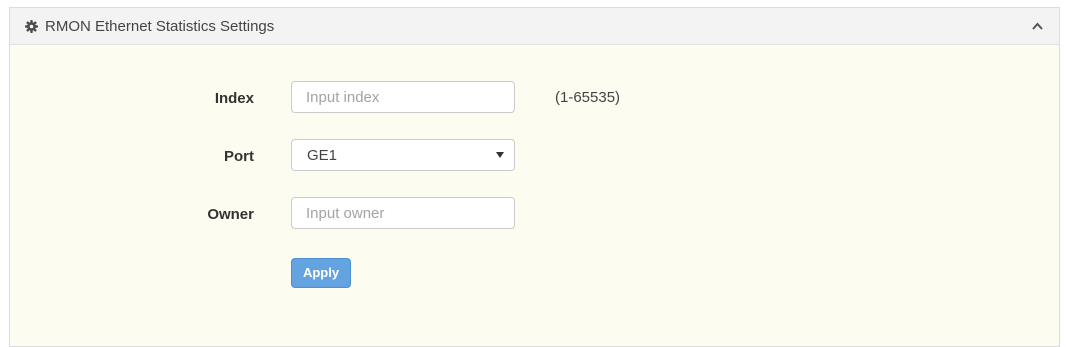  I want to click on owner-input, so click(403, 213).